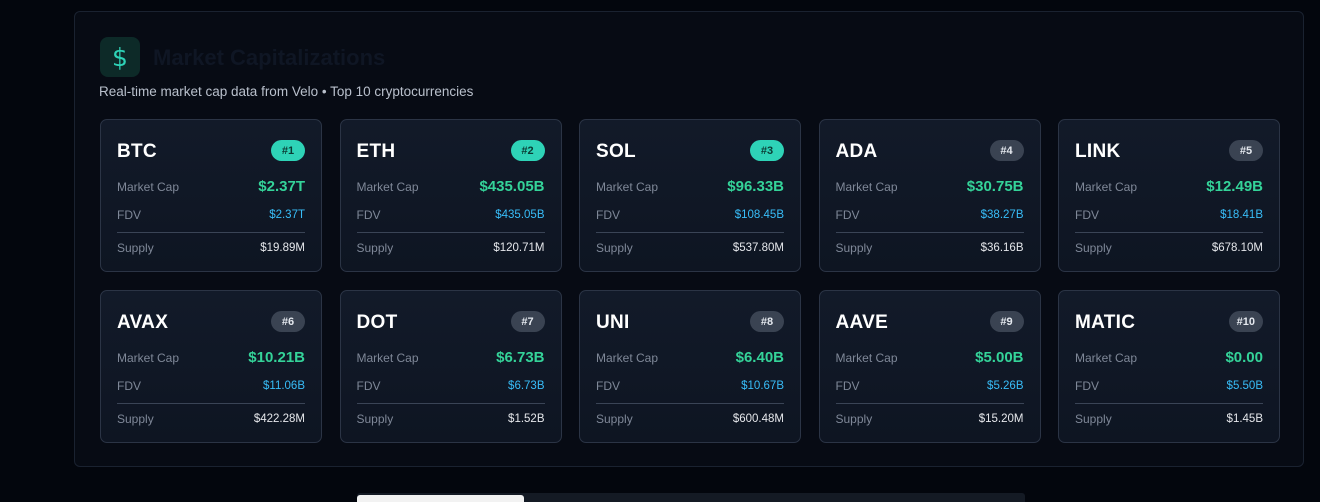  Describe the element at coordinates (613, 322) in the screenshot. I see `coin-symbol: UNI` at that location.